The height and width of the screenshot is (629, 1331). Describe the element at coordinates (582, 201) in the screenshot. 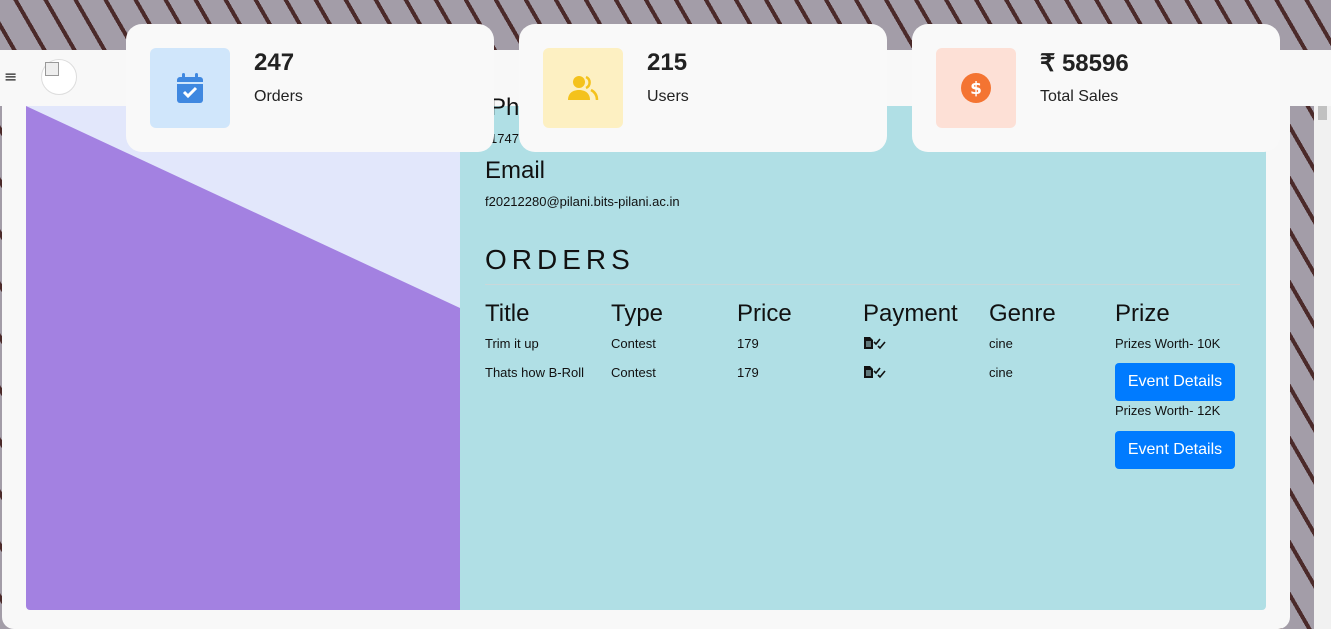

I see `email-value: f20212280@pilani.bits-pilani.ac.in` at that location.